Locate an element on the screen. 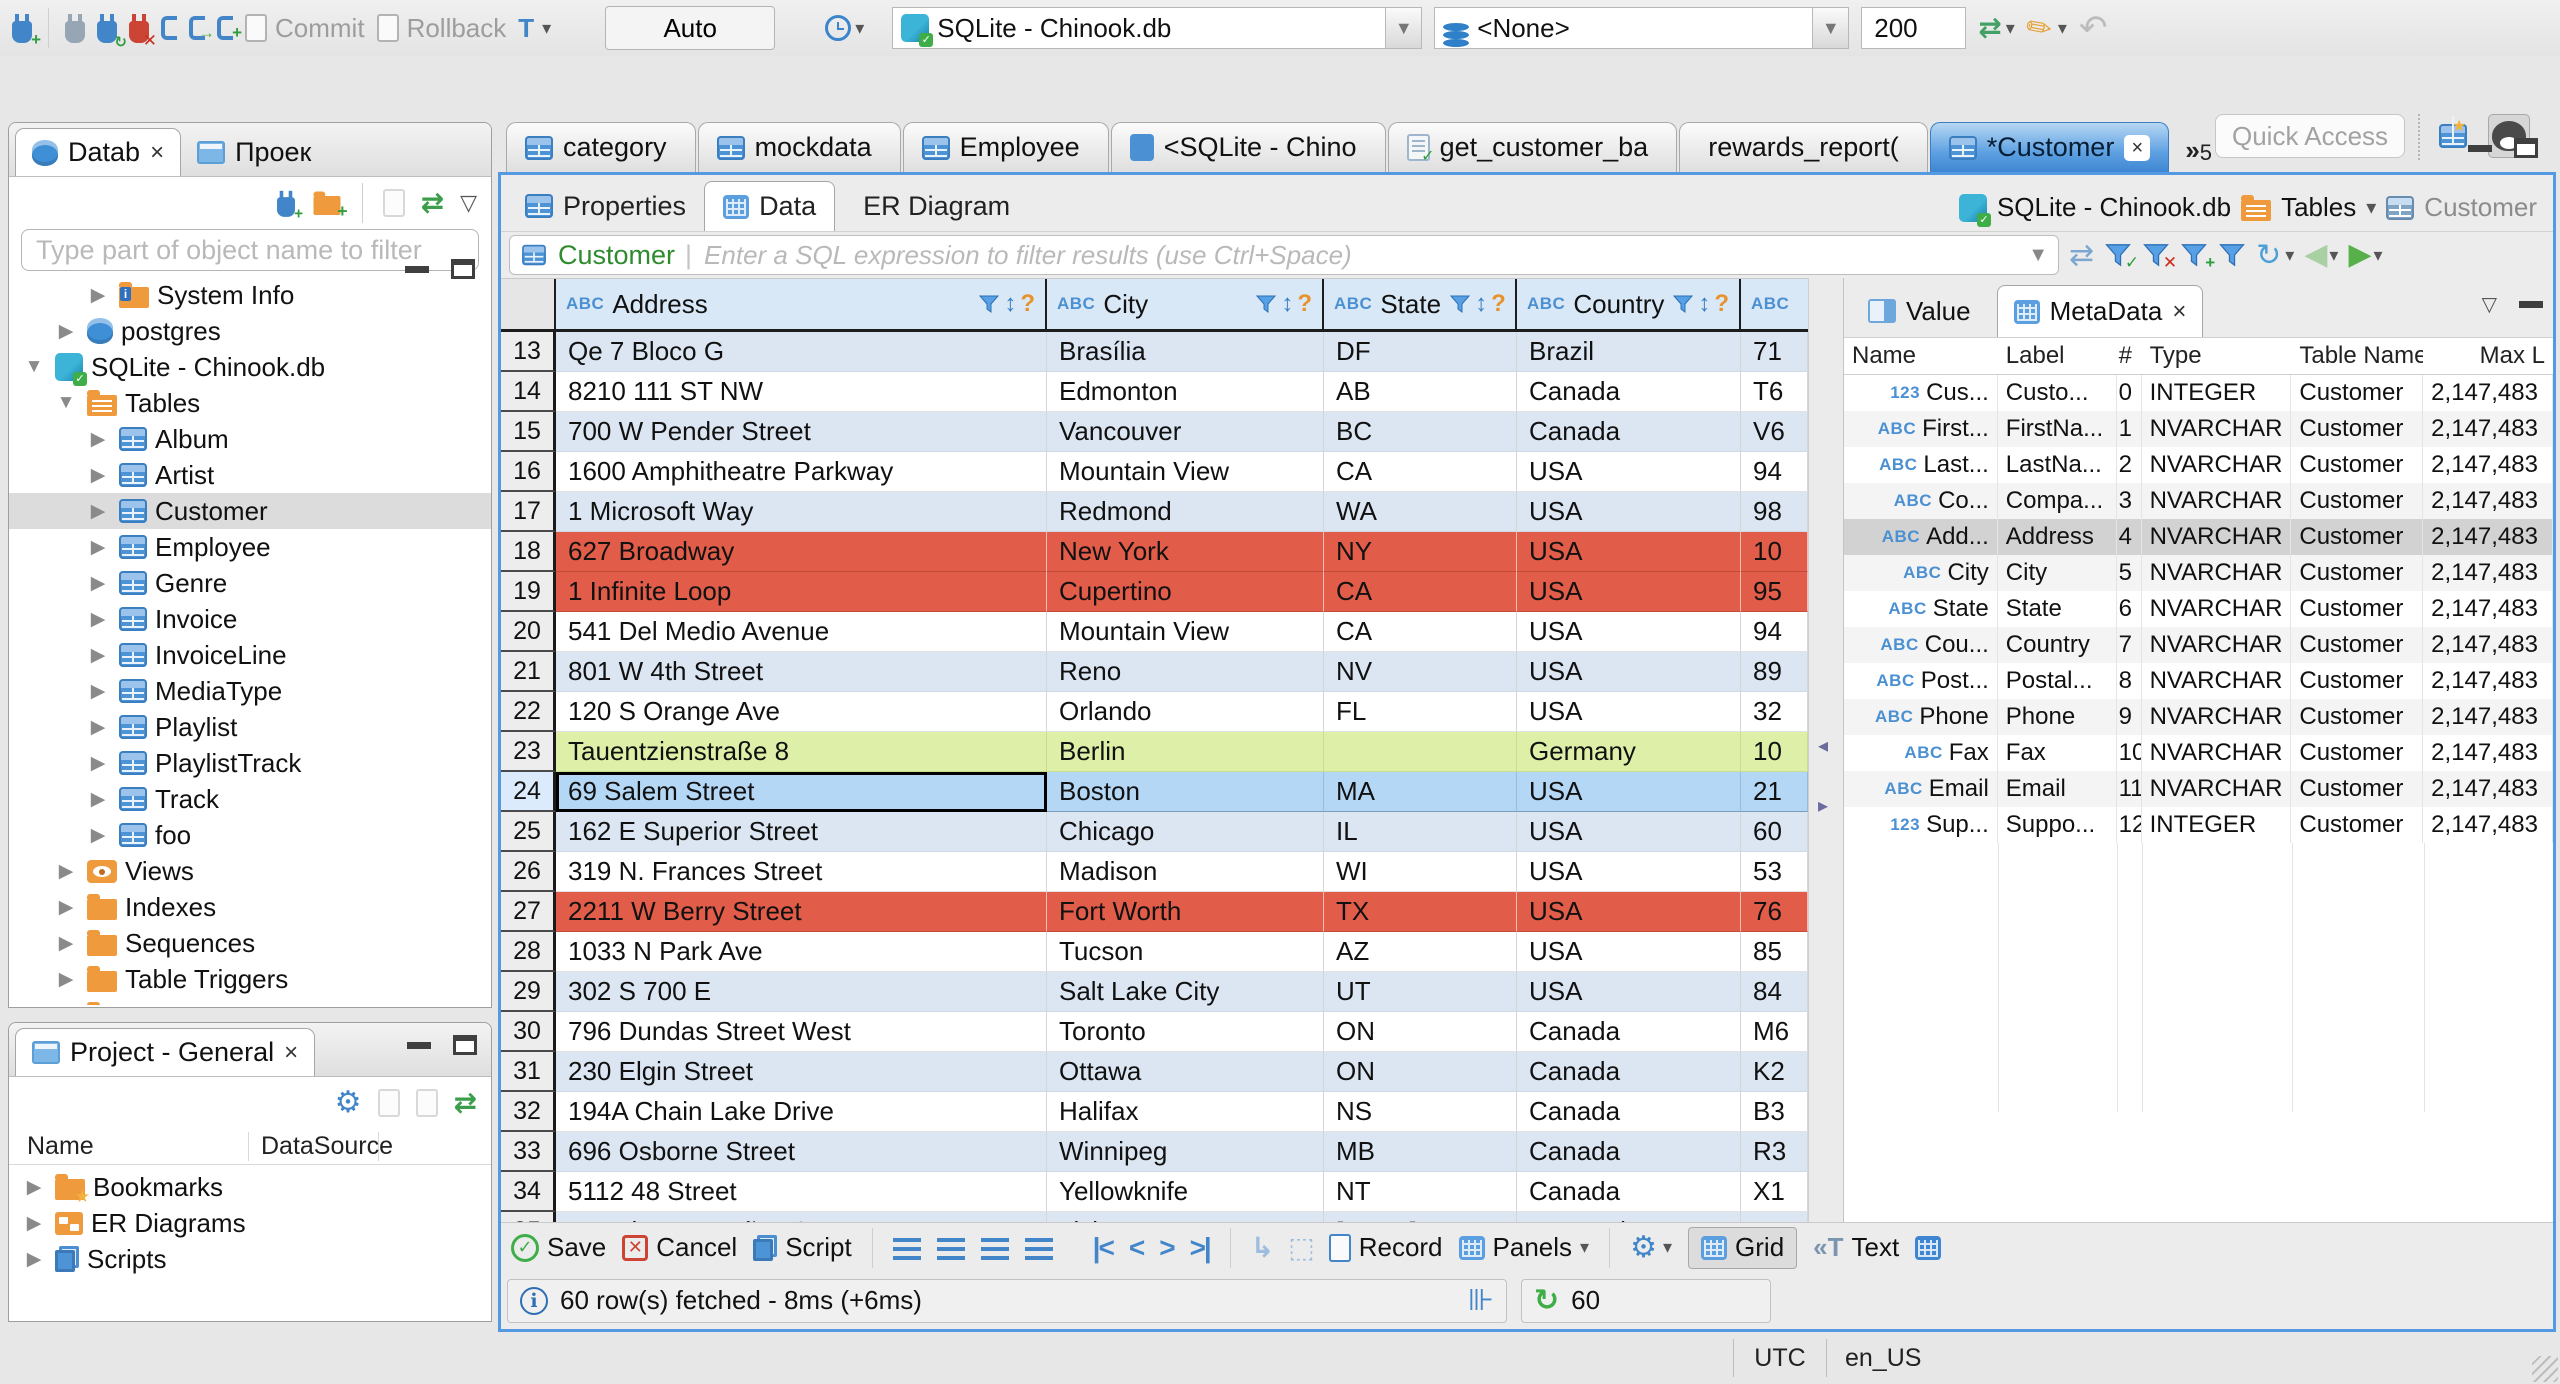  row-number-cell: 19 is located at coordinates (528, 592).